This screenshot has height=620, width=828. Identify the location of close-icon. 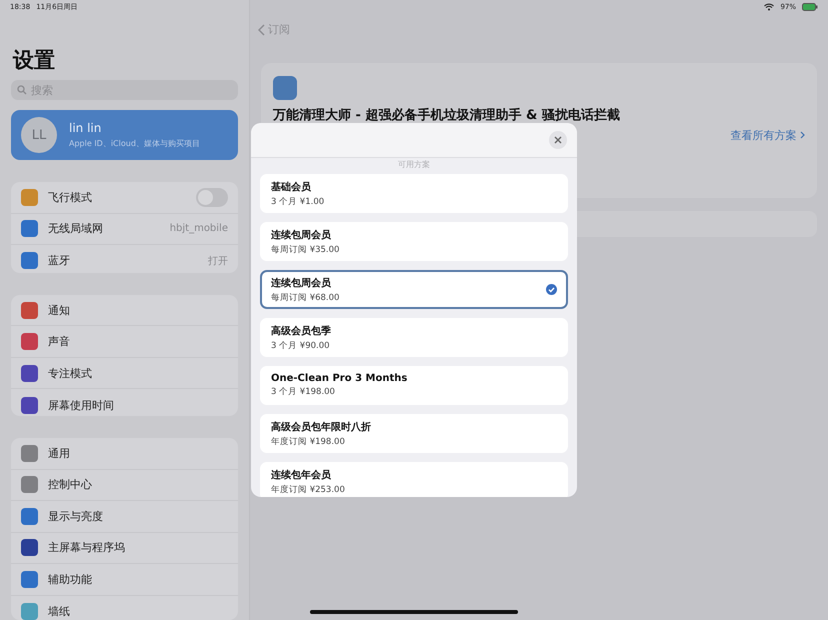
(558, 140).